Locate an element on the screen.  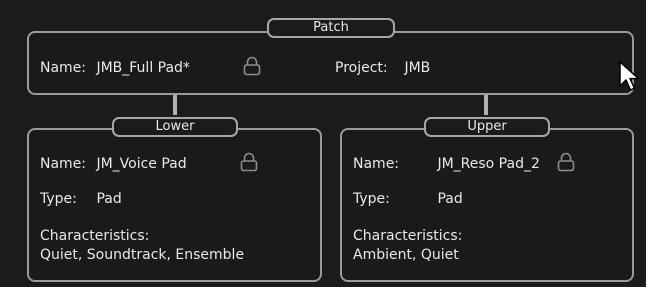
project-label: Project: is located at coordinates (361, 68).